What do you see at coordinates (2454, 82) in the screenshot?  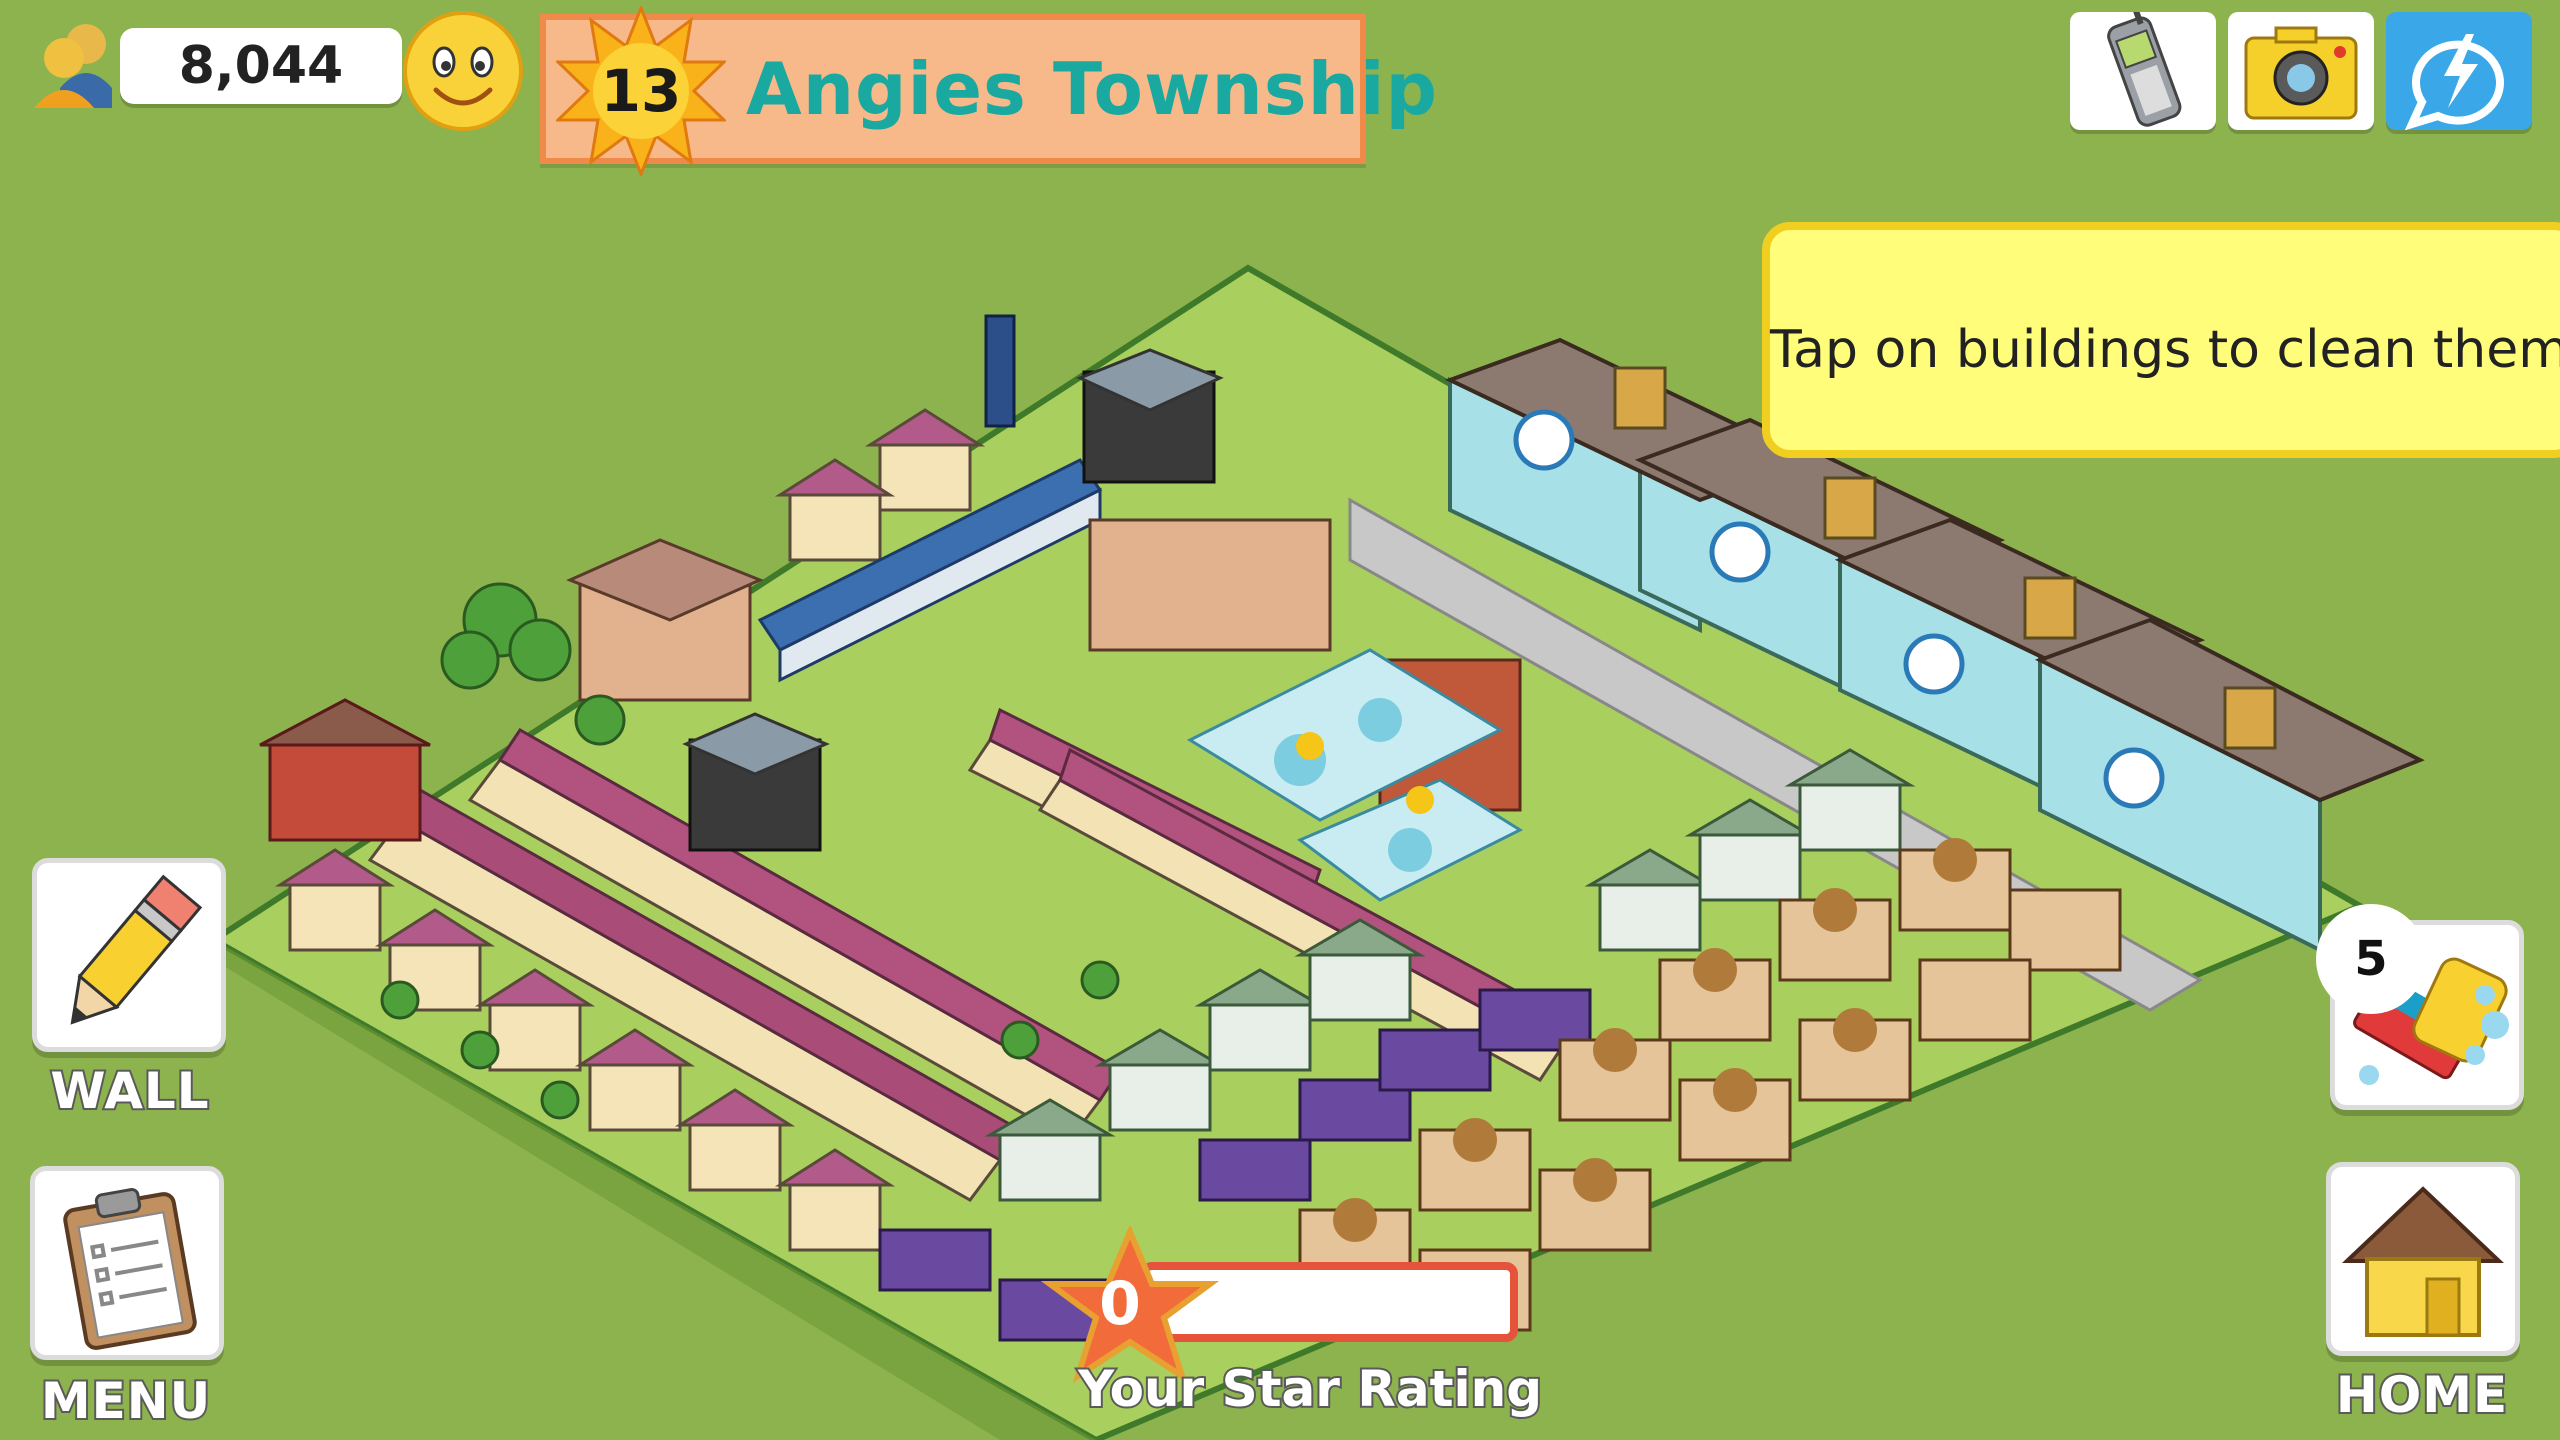 I see `lightning-chat-icon` at bounding box center [2454, 82].